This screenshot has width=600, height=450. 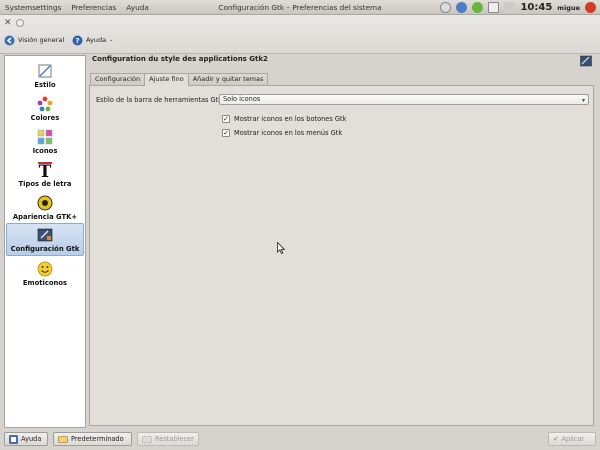 I want to click on network-icon, so click(x=446, y=7).